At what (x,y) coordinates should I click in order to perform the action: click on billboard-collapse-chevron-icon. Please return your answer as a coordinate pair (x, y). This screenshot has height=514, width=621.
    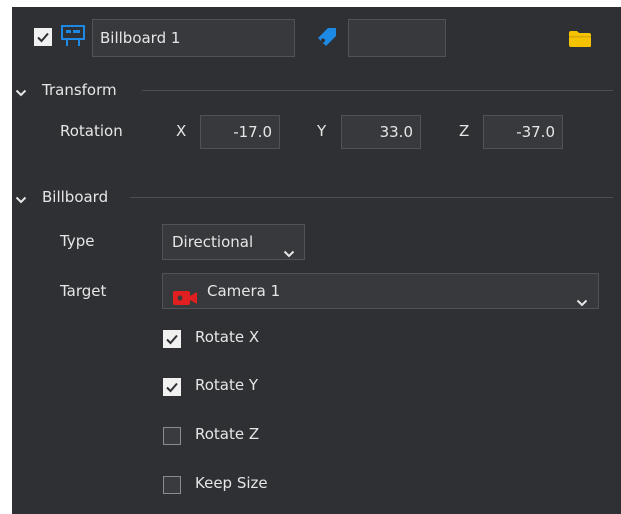
    Looking at the image, I should click on (21, 200).